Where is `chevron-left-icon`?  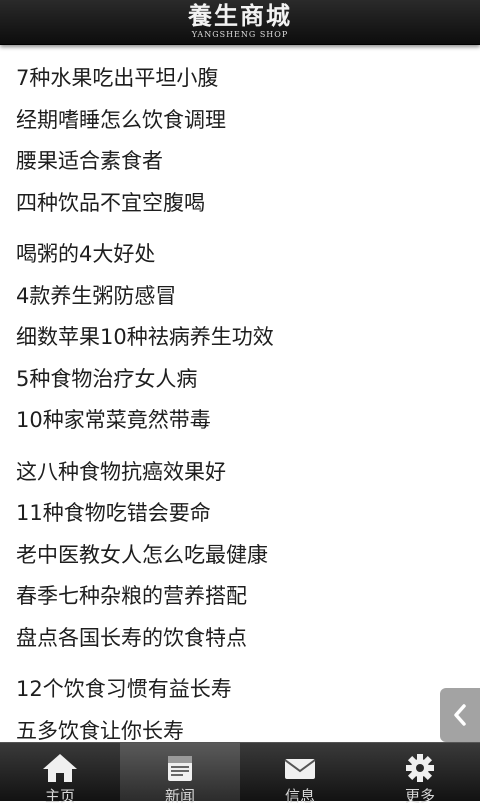 chevron-left-icon is located at coordinates (460, 715).